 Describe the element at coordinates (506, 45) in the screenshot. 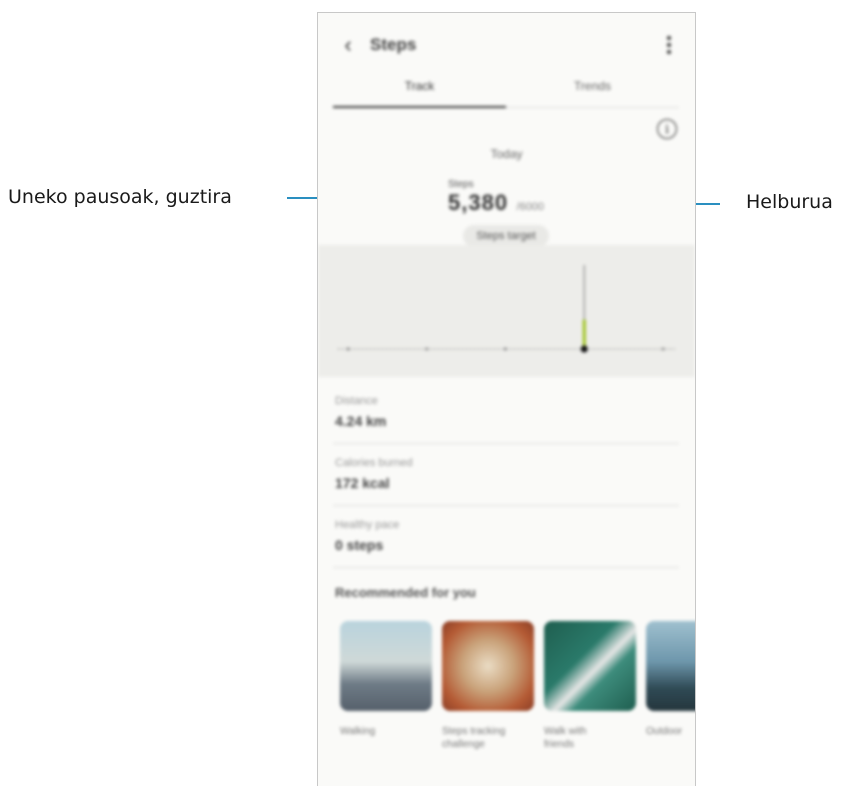

I see `app-bar: ‹ Steps` at that location.